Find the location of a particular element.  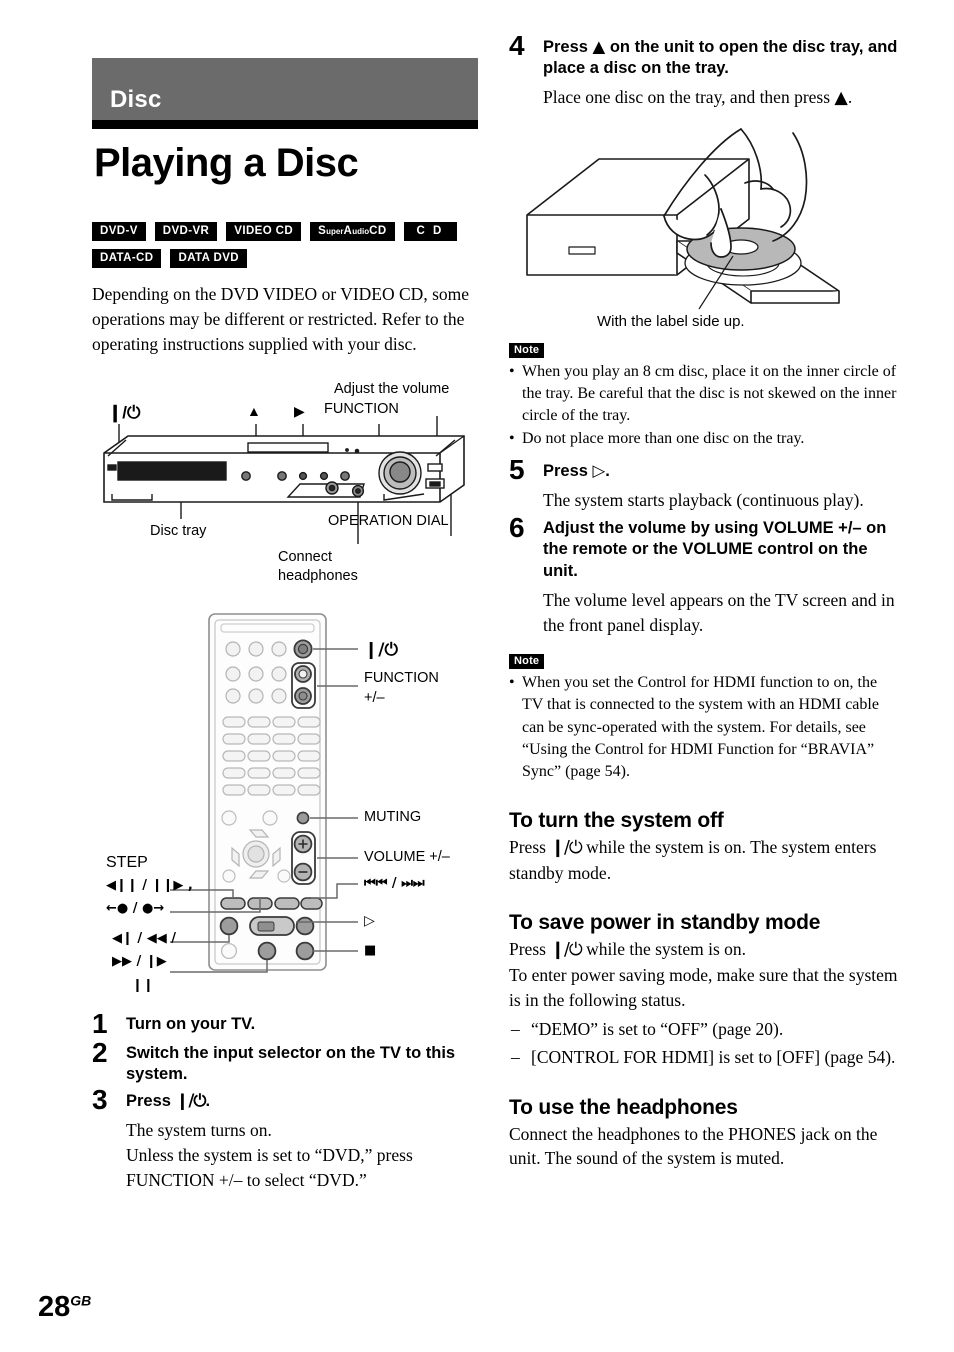

heading-save-power: To save power in standby mode is located at coordinates (665, 923).